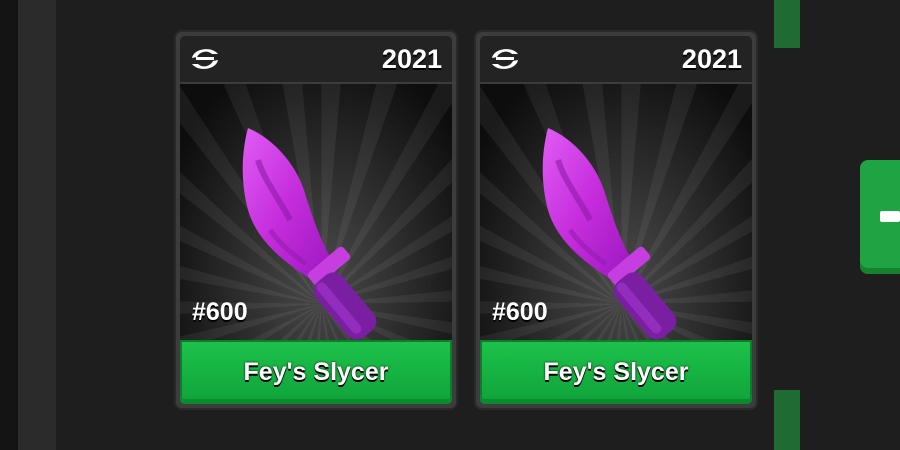  Describe the element at coordinates (37, 225) in the screenshot. I see `left-scroll-track` at that location.